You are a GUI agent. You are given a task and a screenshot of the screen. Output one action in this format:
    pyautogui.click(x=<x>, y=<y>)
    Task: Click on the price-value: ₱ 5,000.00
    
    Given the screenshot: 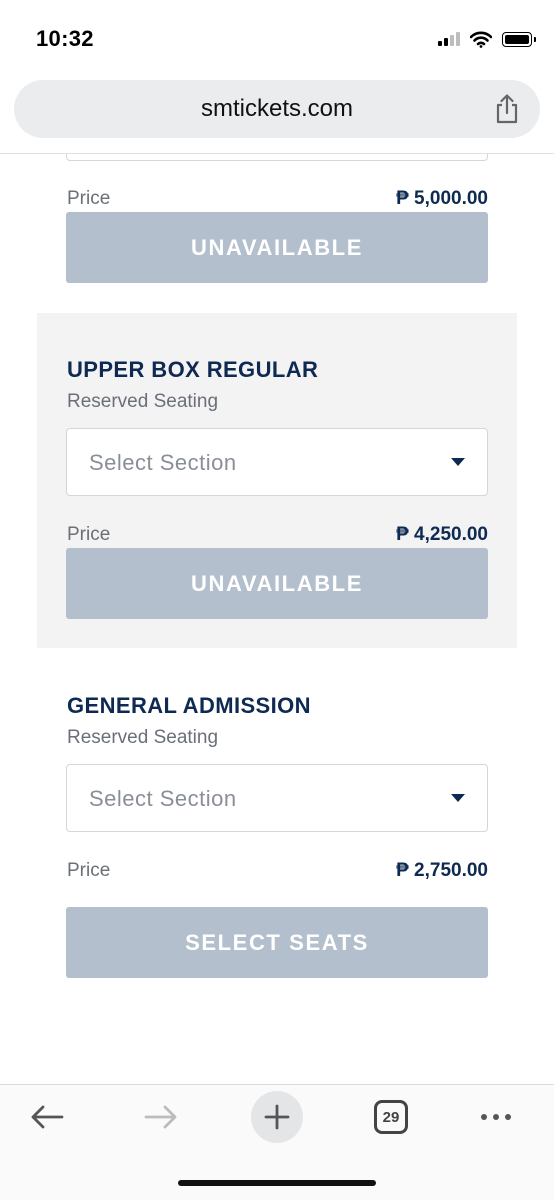 What is the action you would take?
    pyautogui.click(x=442, y=198)
    